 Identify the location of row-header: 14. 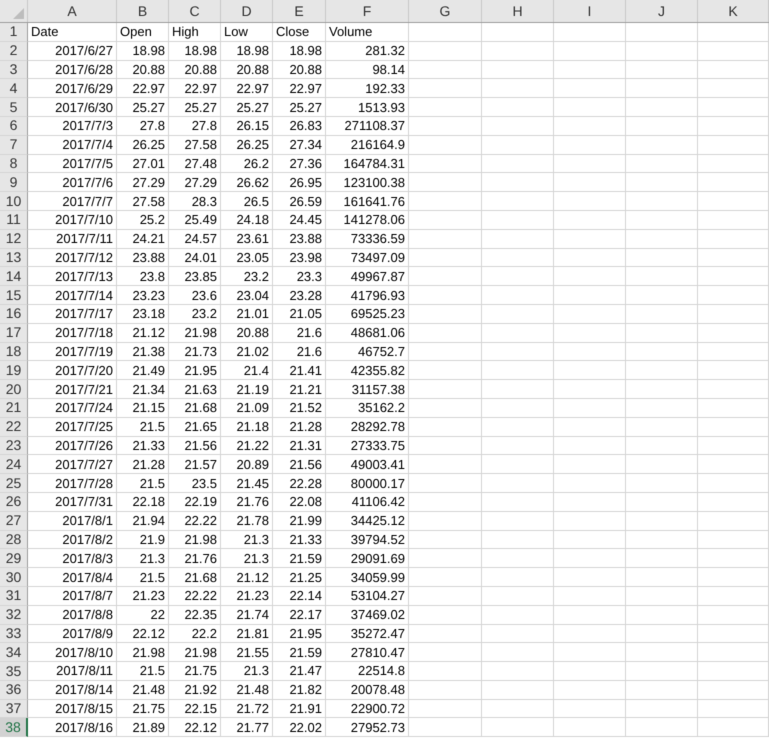
(14, 276).